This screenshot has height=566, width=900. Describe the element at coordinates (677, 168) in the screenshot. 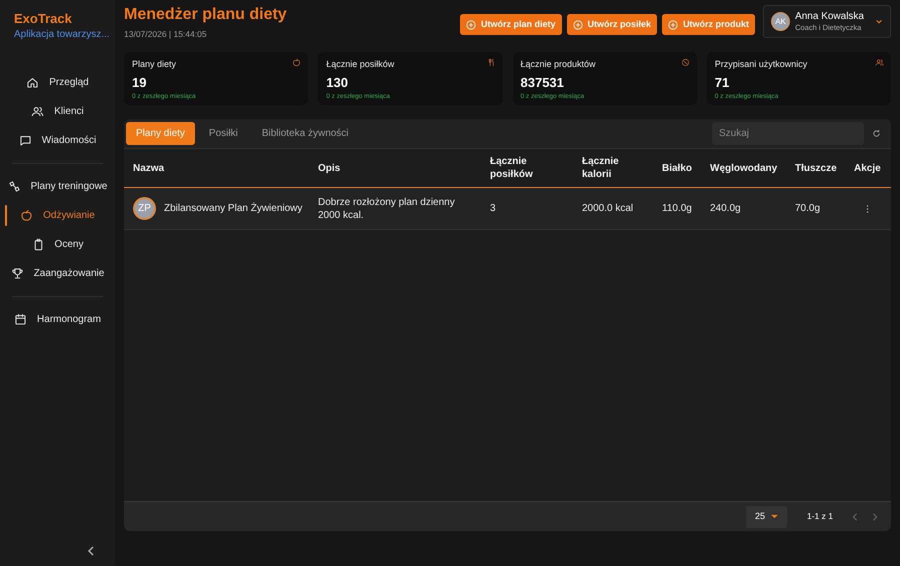

I see `column-header: Białko` at that location.